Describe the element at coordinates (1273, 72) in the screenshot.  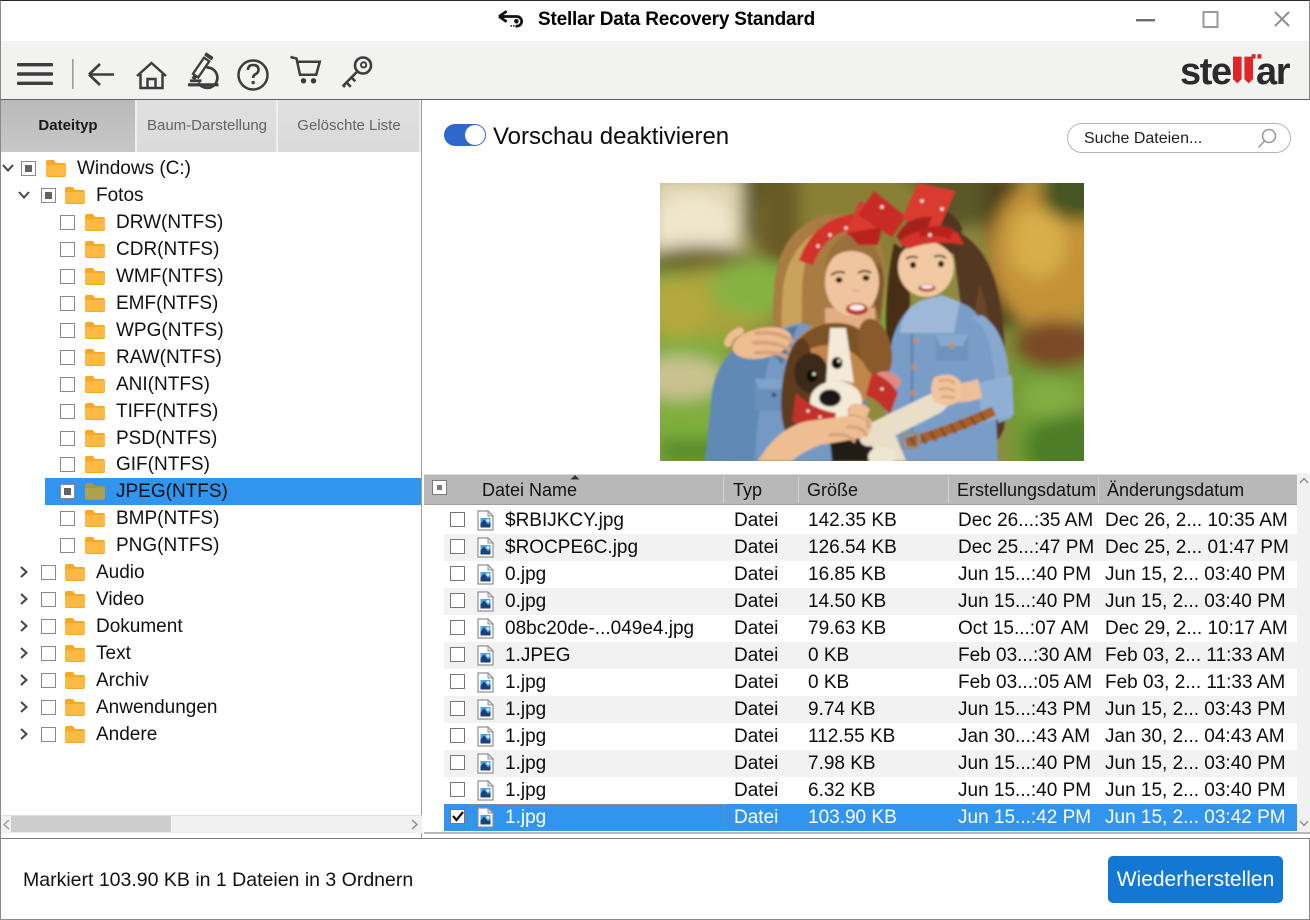
I see `svg-text: ar` at that location.